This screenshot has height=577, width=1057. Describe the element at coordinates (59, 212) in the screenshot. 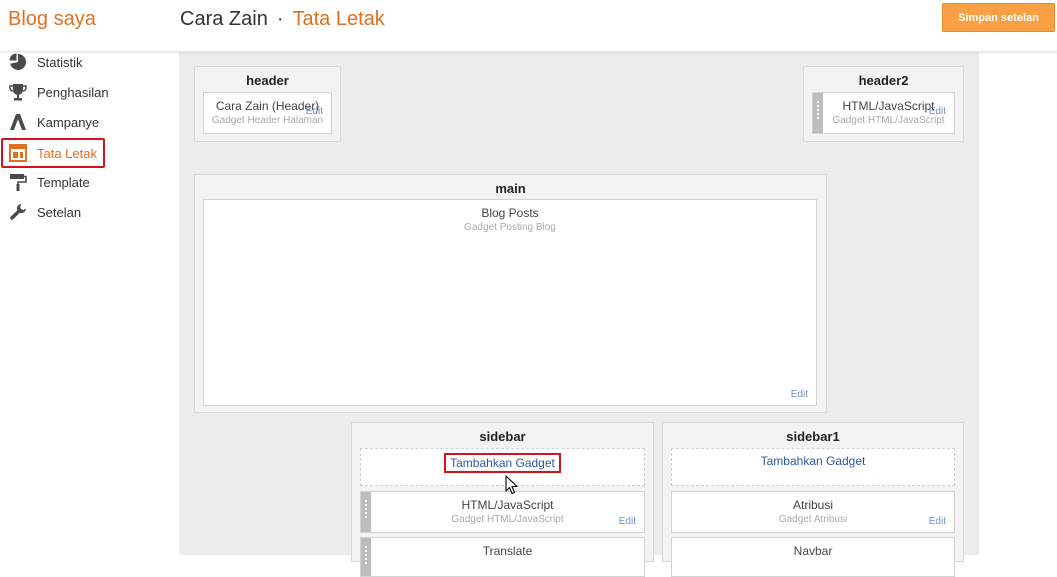

I see `nav-item-label: Setelan` at that location.